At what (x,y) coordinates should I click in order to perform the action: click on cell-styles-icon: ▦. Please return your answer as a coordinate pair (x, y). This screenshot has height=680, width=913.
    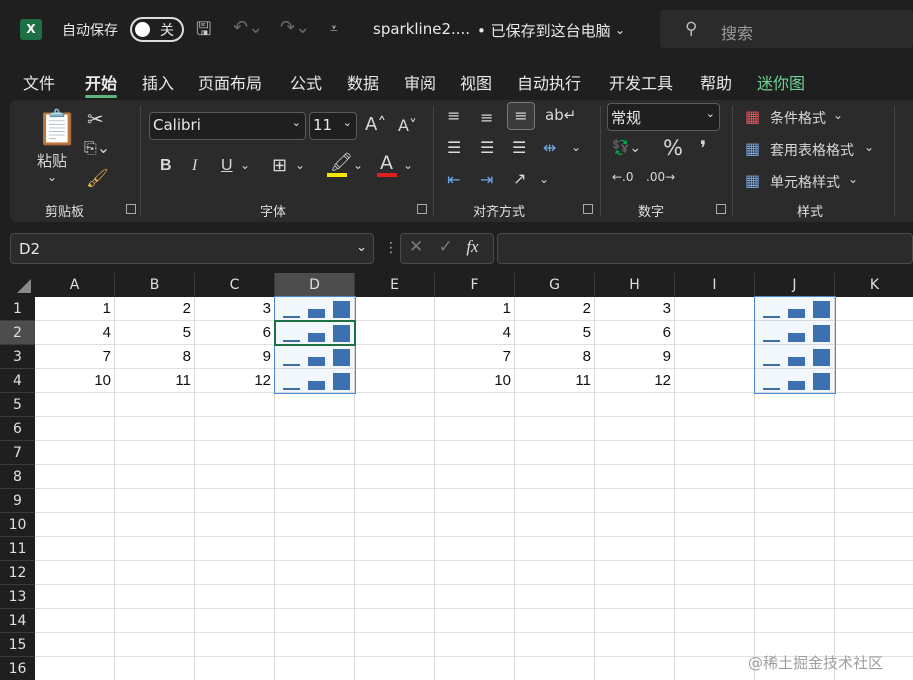
    Looking at the image, I should click on (752, 180).